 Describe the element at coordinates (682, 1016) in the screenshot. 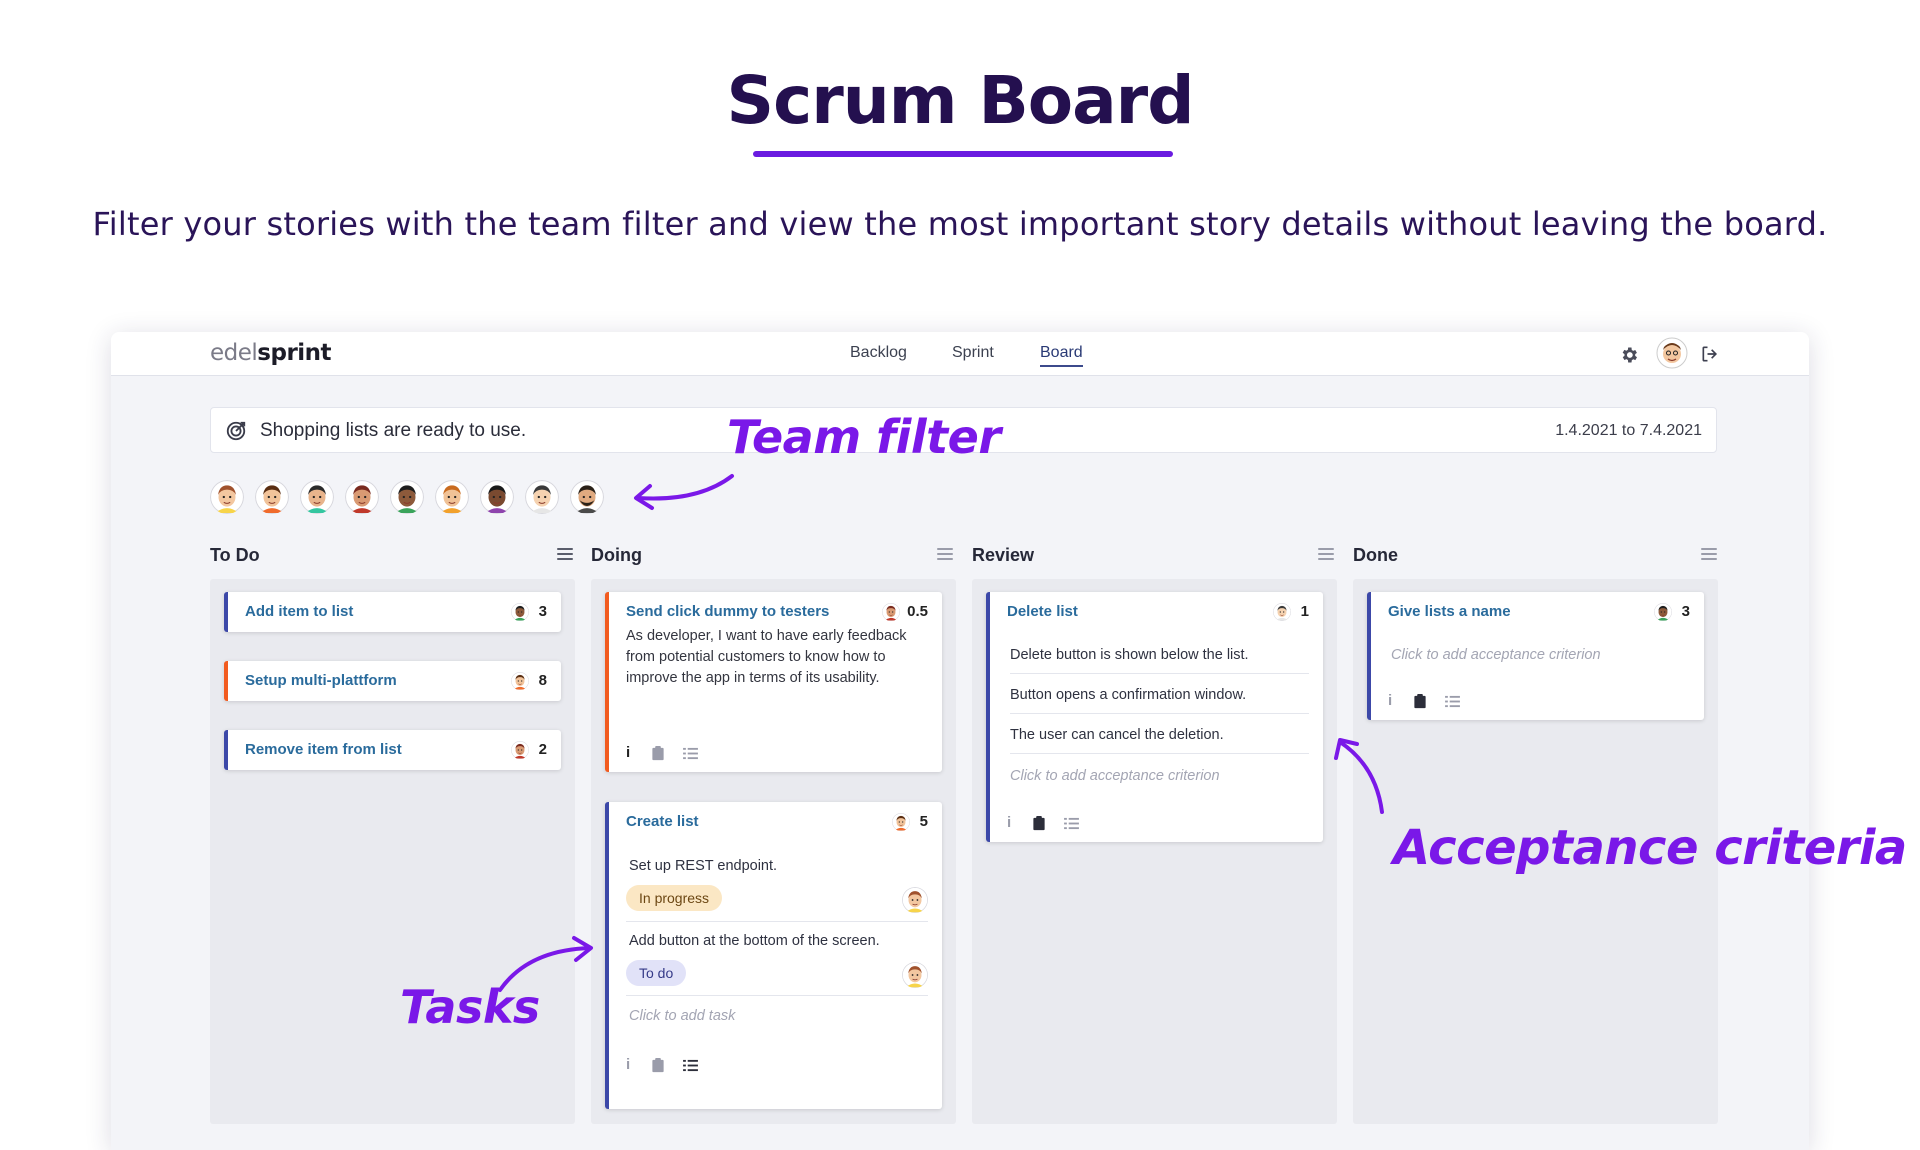

I see `add-task-placeholder: Click to add task` at that location.